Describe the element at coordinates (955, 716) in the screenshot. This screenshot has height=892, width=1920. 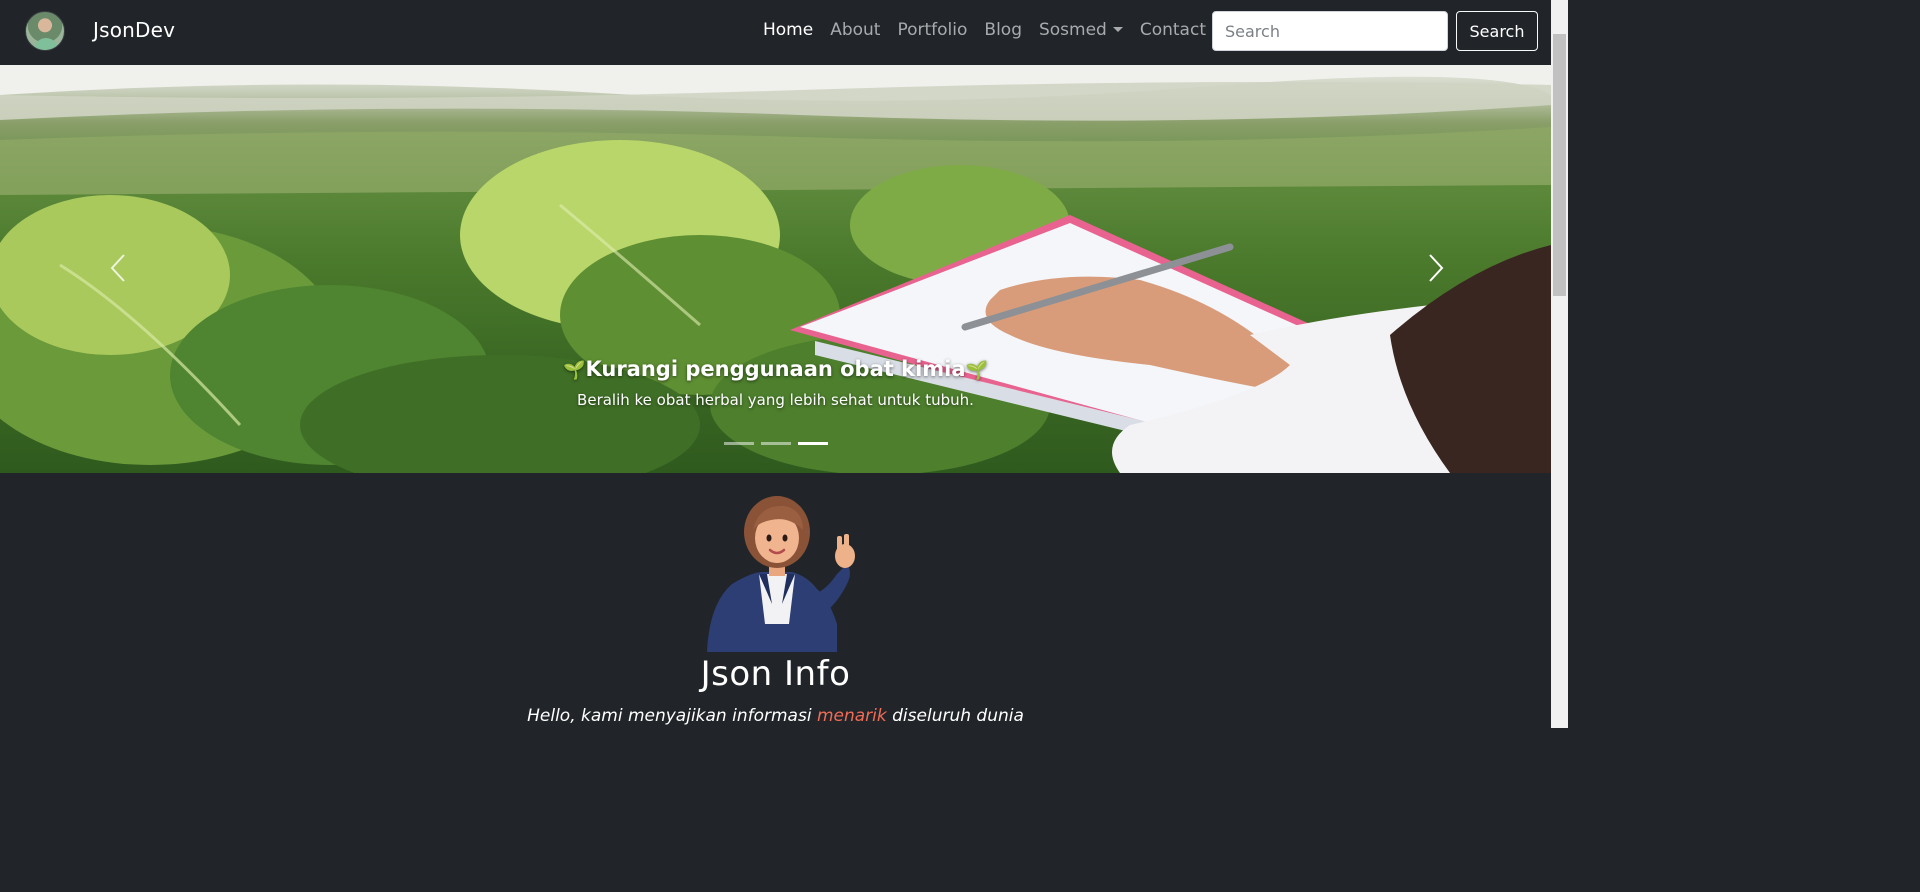
I see `info-subtitle-after: diseluruh dunia` at that location.